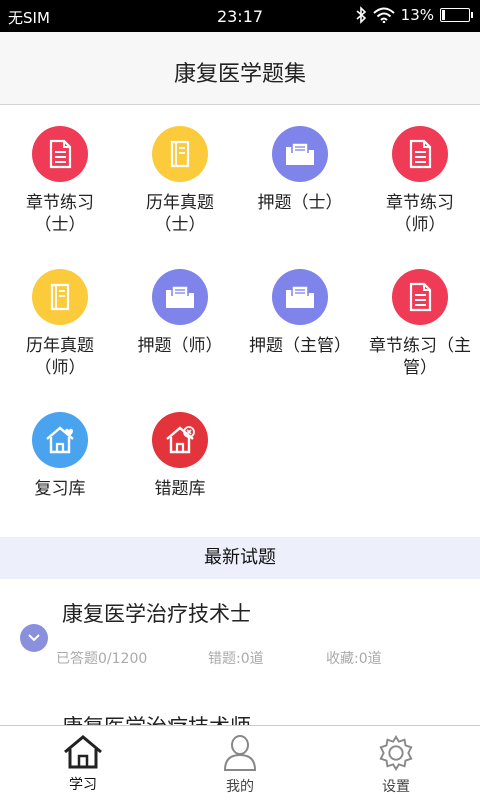 Image resolution: width=480 pixels, height=800 pixels. What do you see at coordinates (60, 440) in the screenshot?
I see `home-heart-icon` at bounding box center [60, 440].